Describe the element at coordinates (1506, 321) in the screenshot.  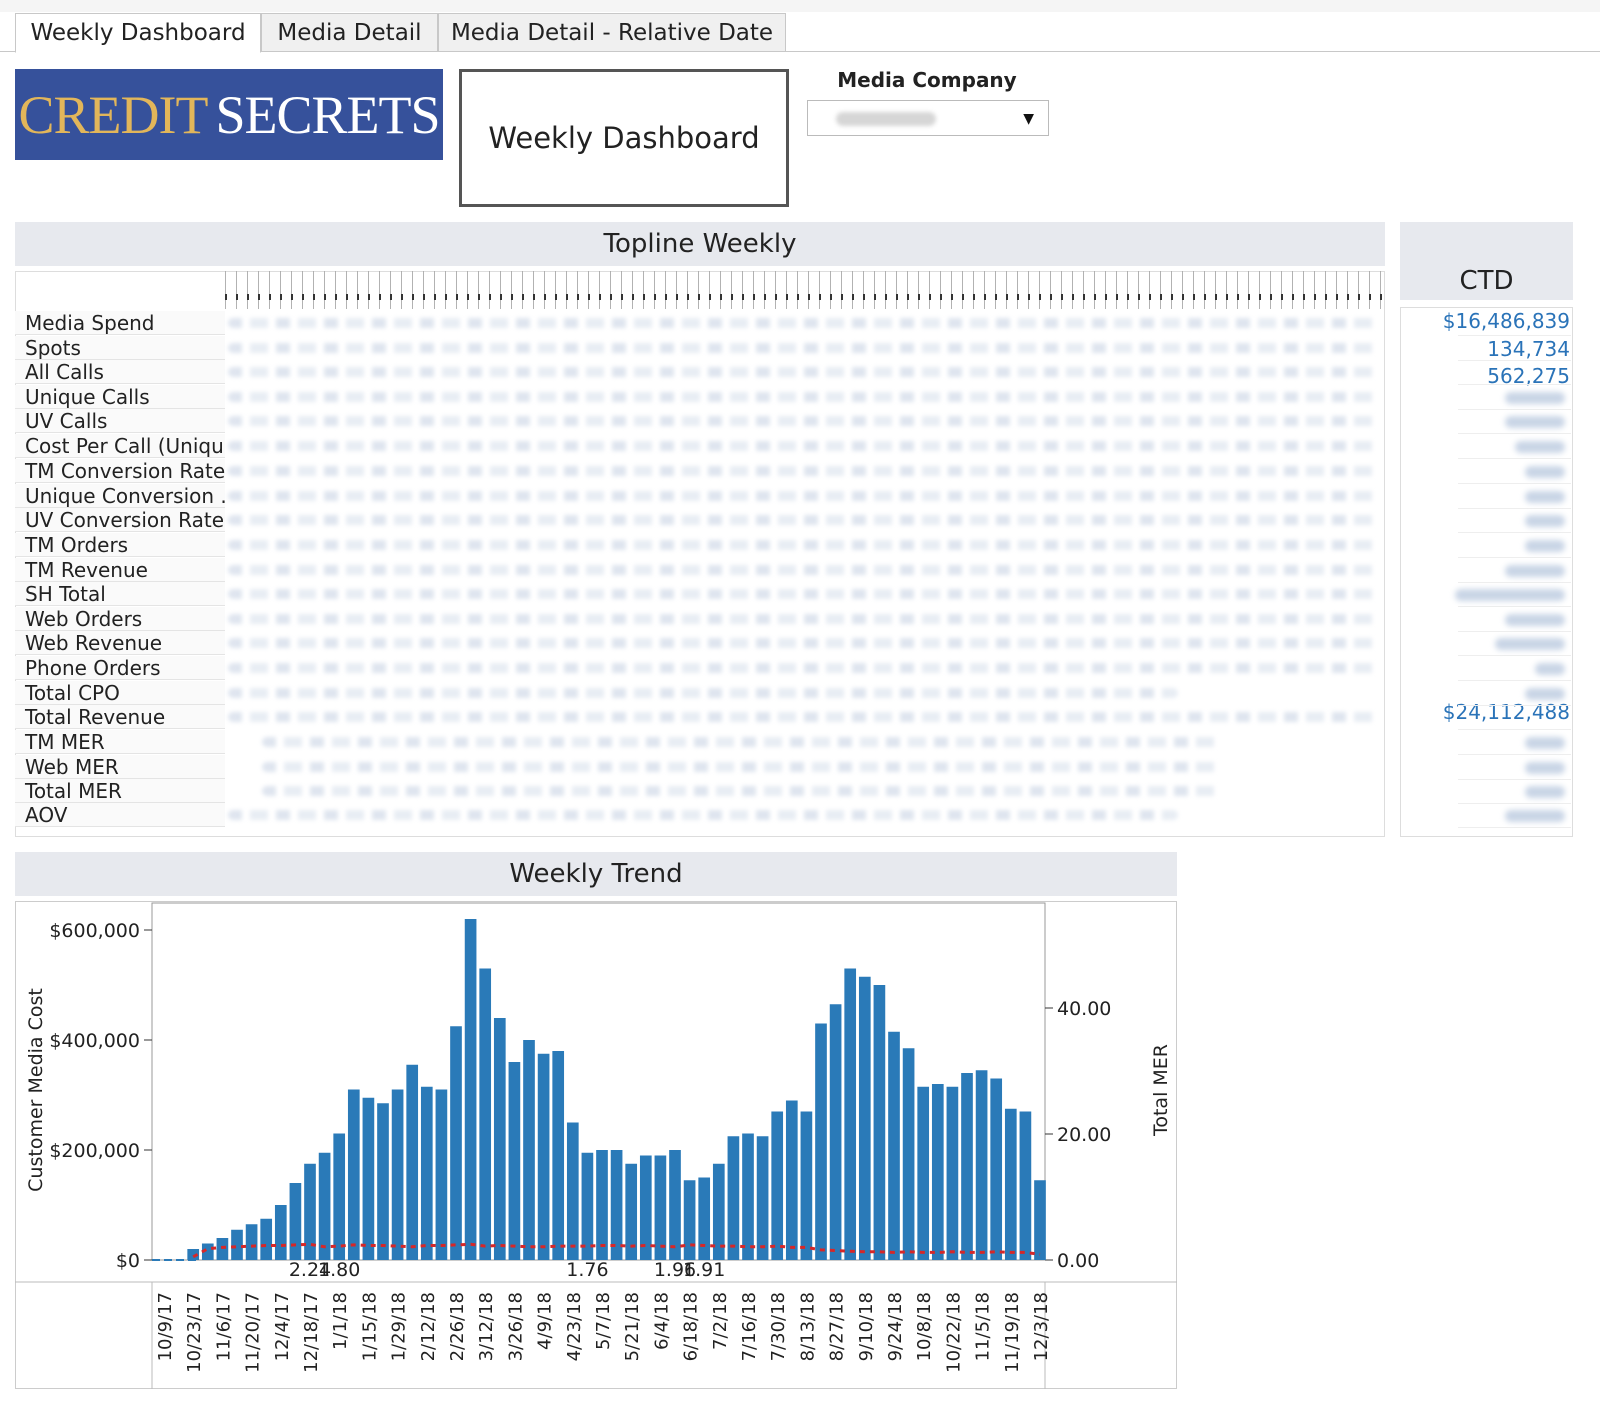
I see `ctd-media-spend: $16,486,839` at that location.